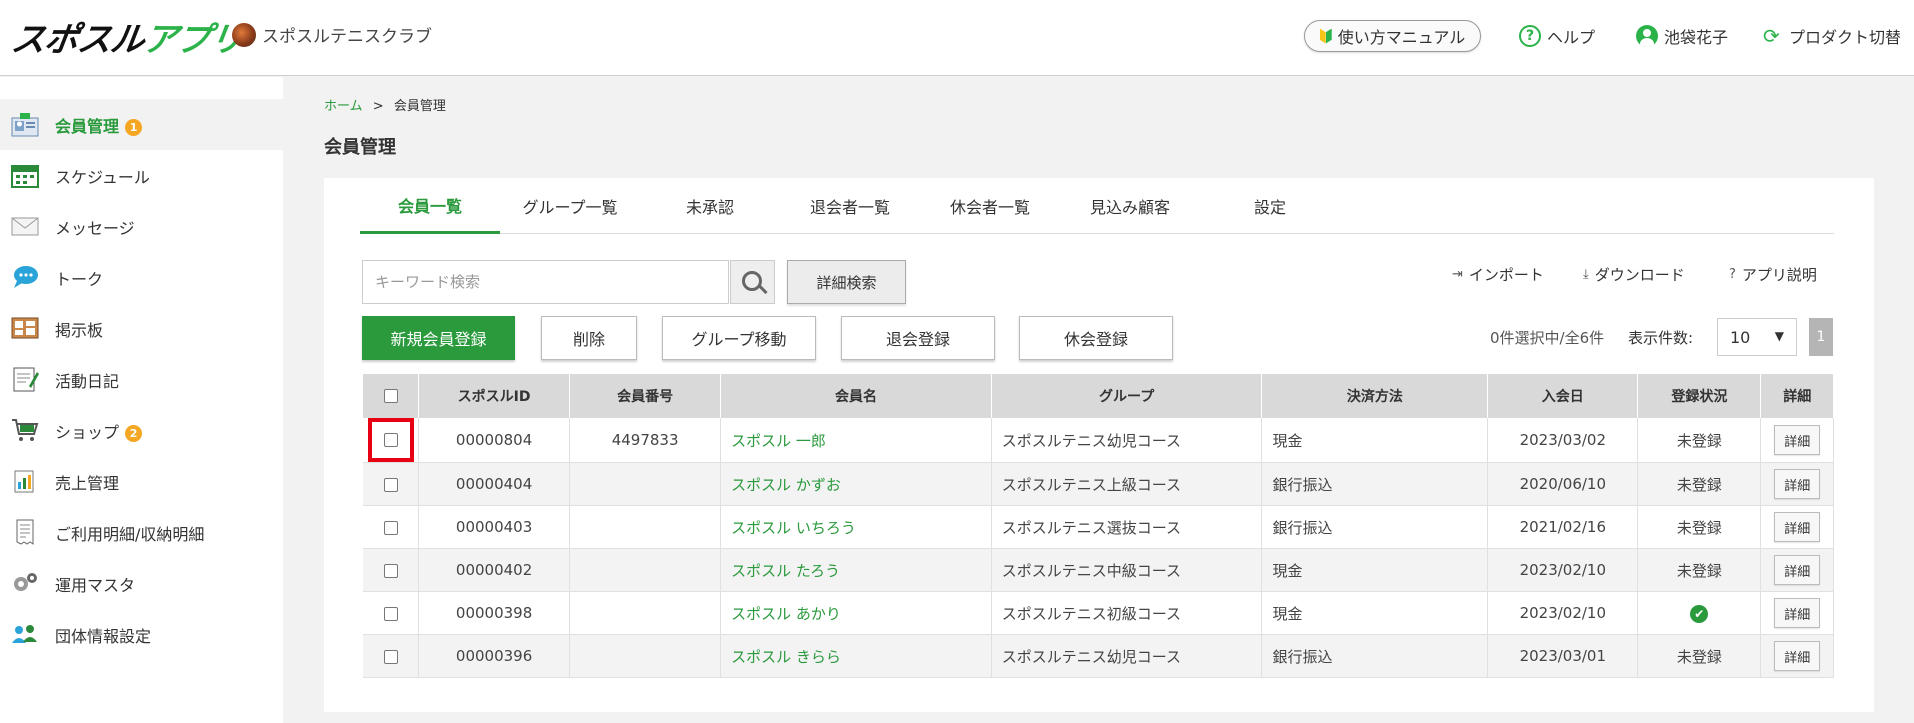 The height and width of the screenshot is (723, 1914). What do you see at coordinates (360, 147) in the screenshot?
I see `page-title: 会員管理` at bounding box center [360, 147].